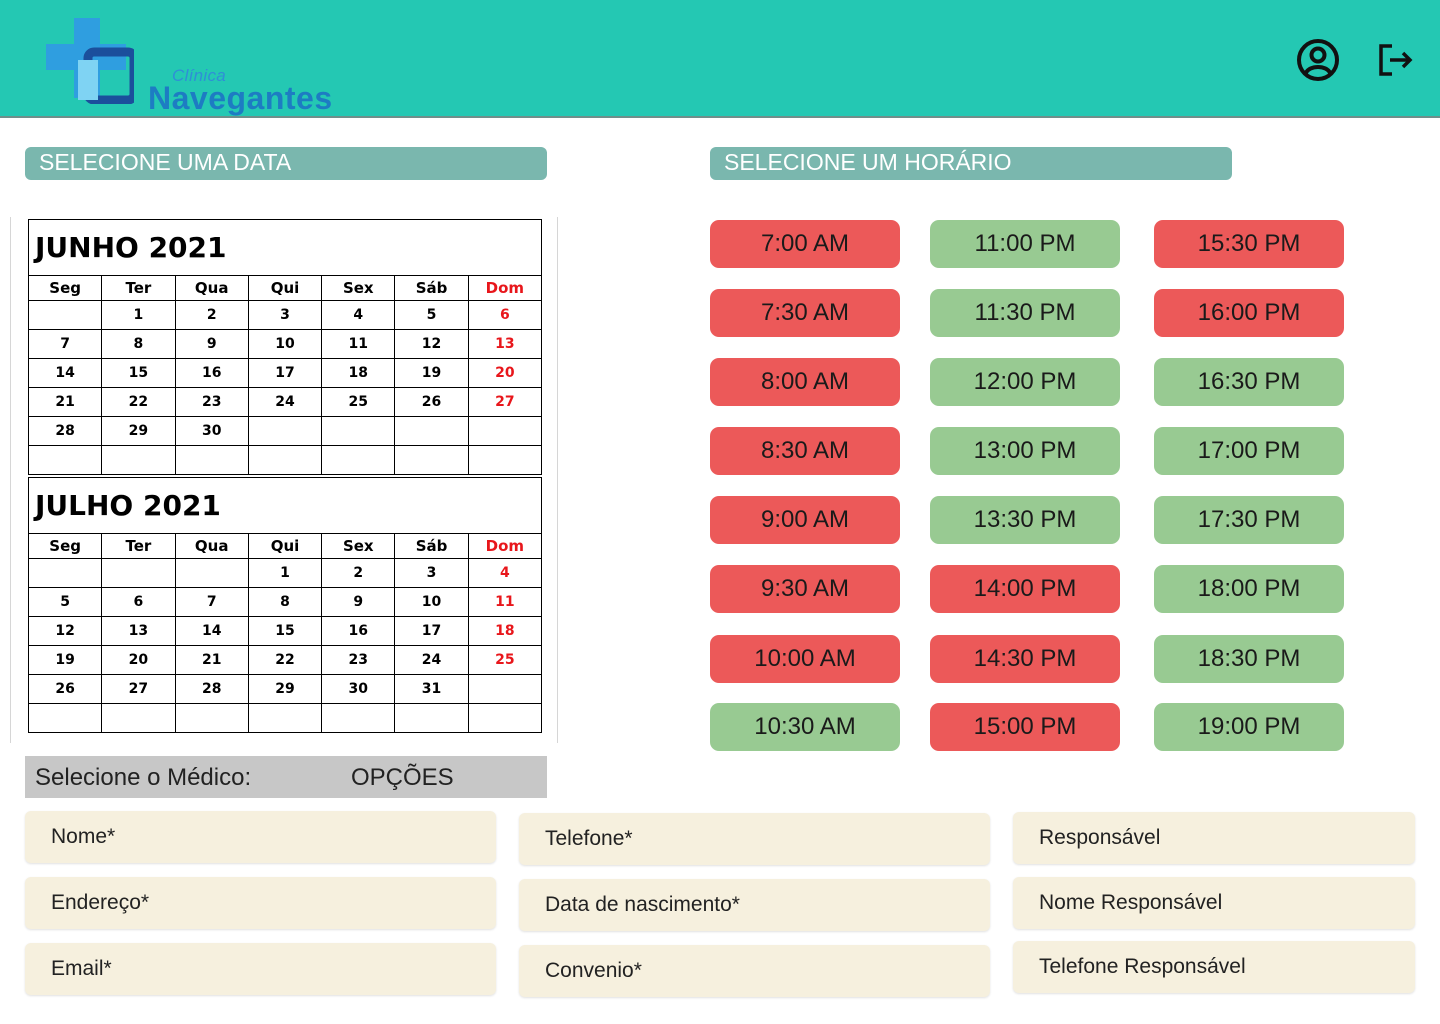  Describe the element at coordinates (805, 451) in the screenshot. I see `time-slot-button: 8:30 AM` at that location.